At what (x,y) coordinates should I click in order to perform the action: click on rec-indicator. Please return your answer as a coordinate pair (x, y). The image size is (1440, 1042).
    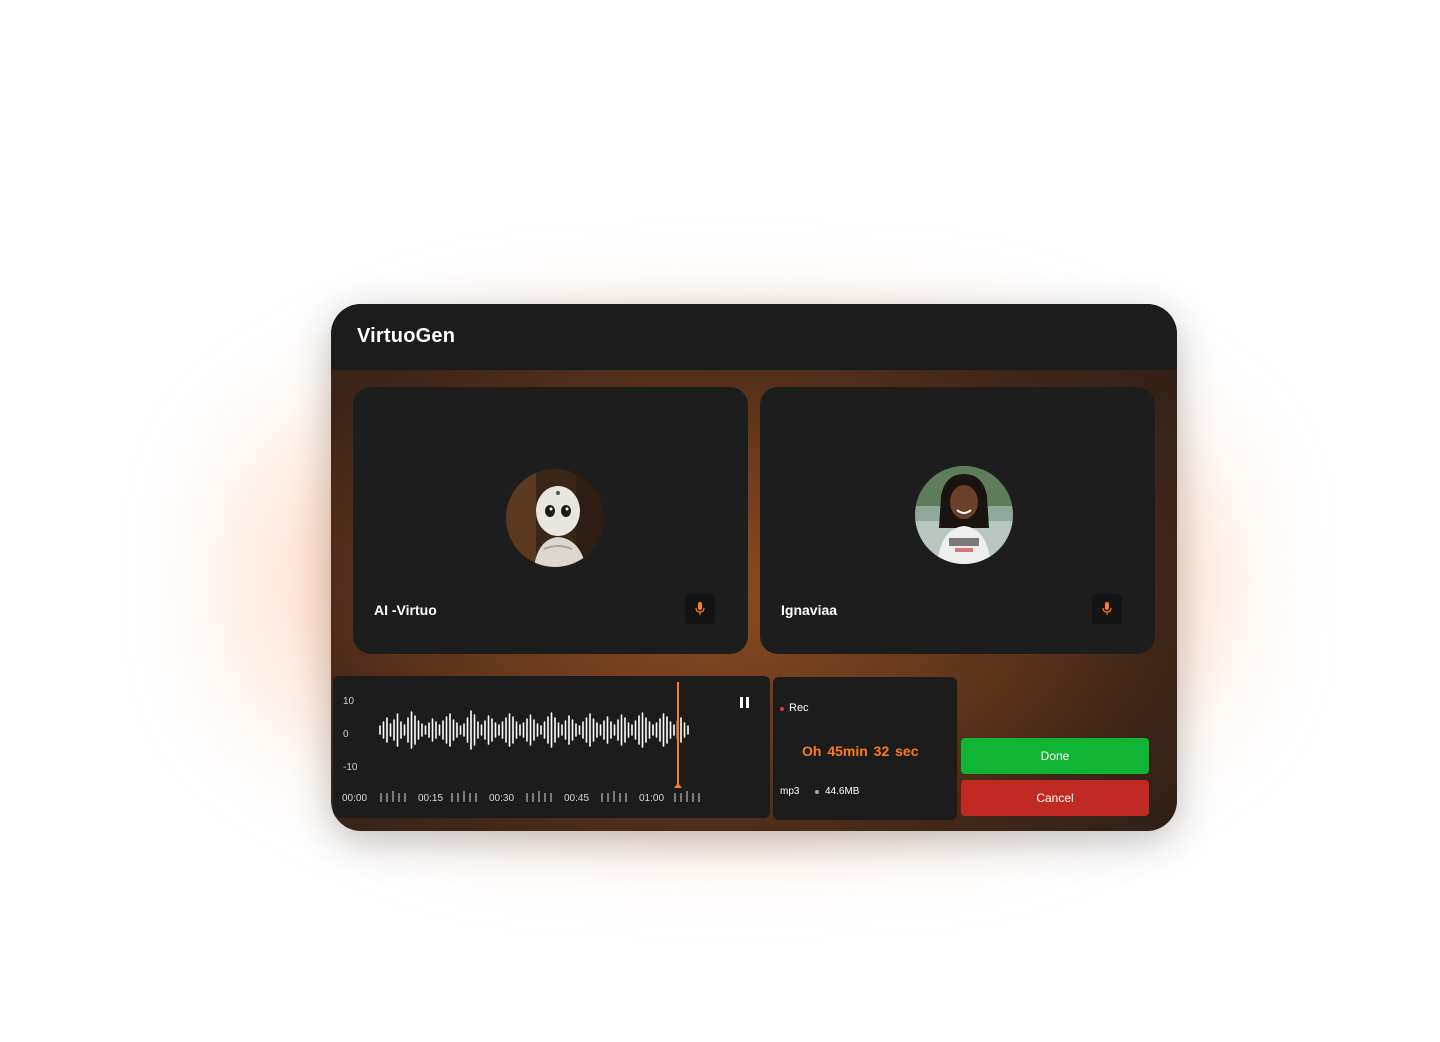
    Looking at the image, I should click on (782, 709).